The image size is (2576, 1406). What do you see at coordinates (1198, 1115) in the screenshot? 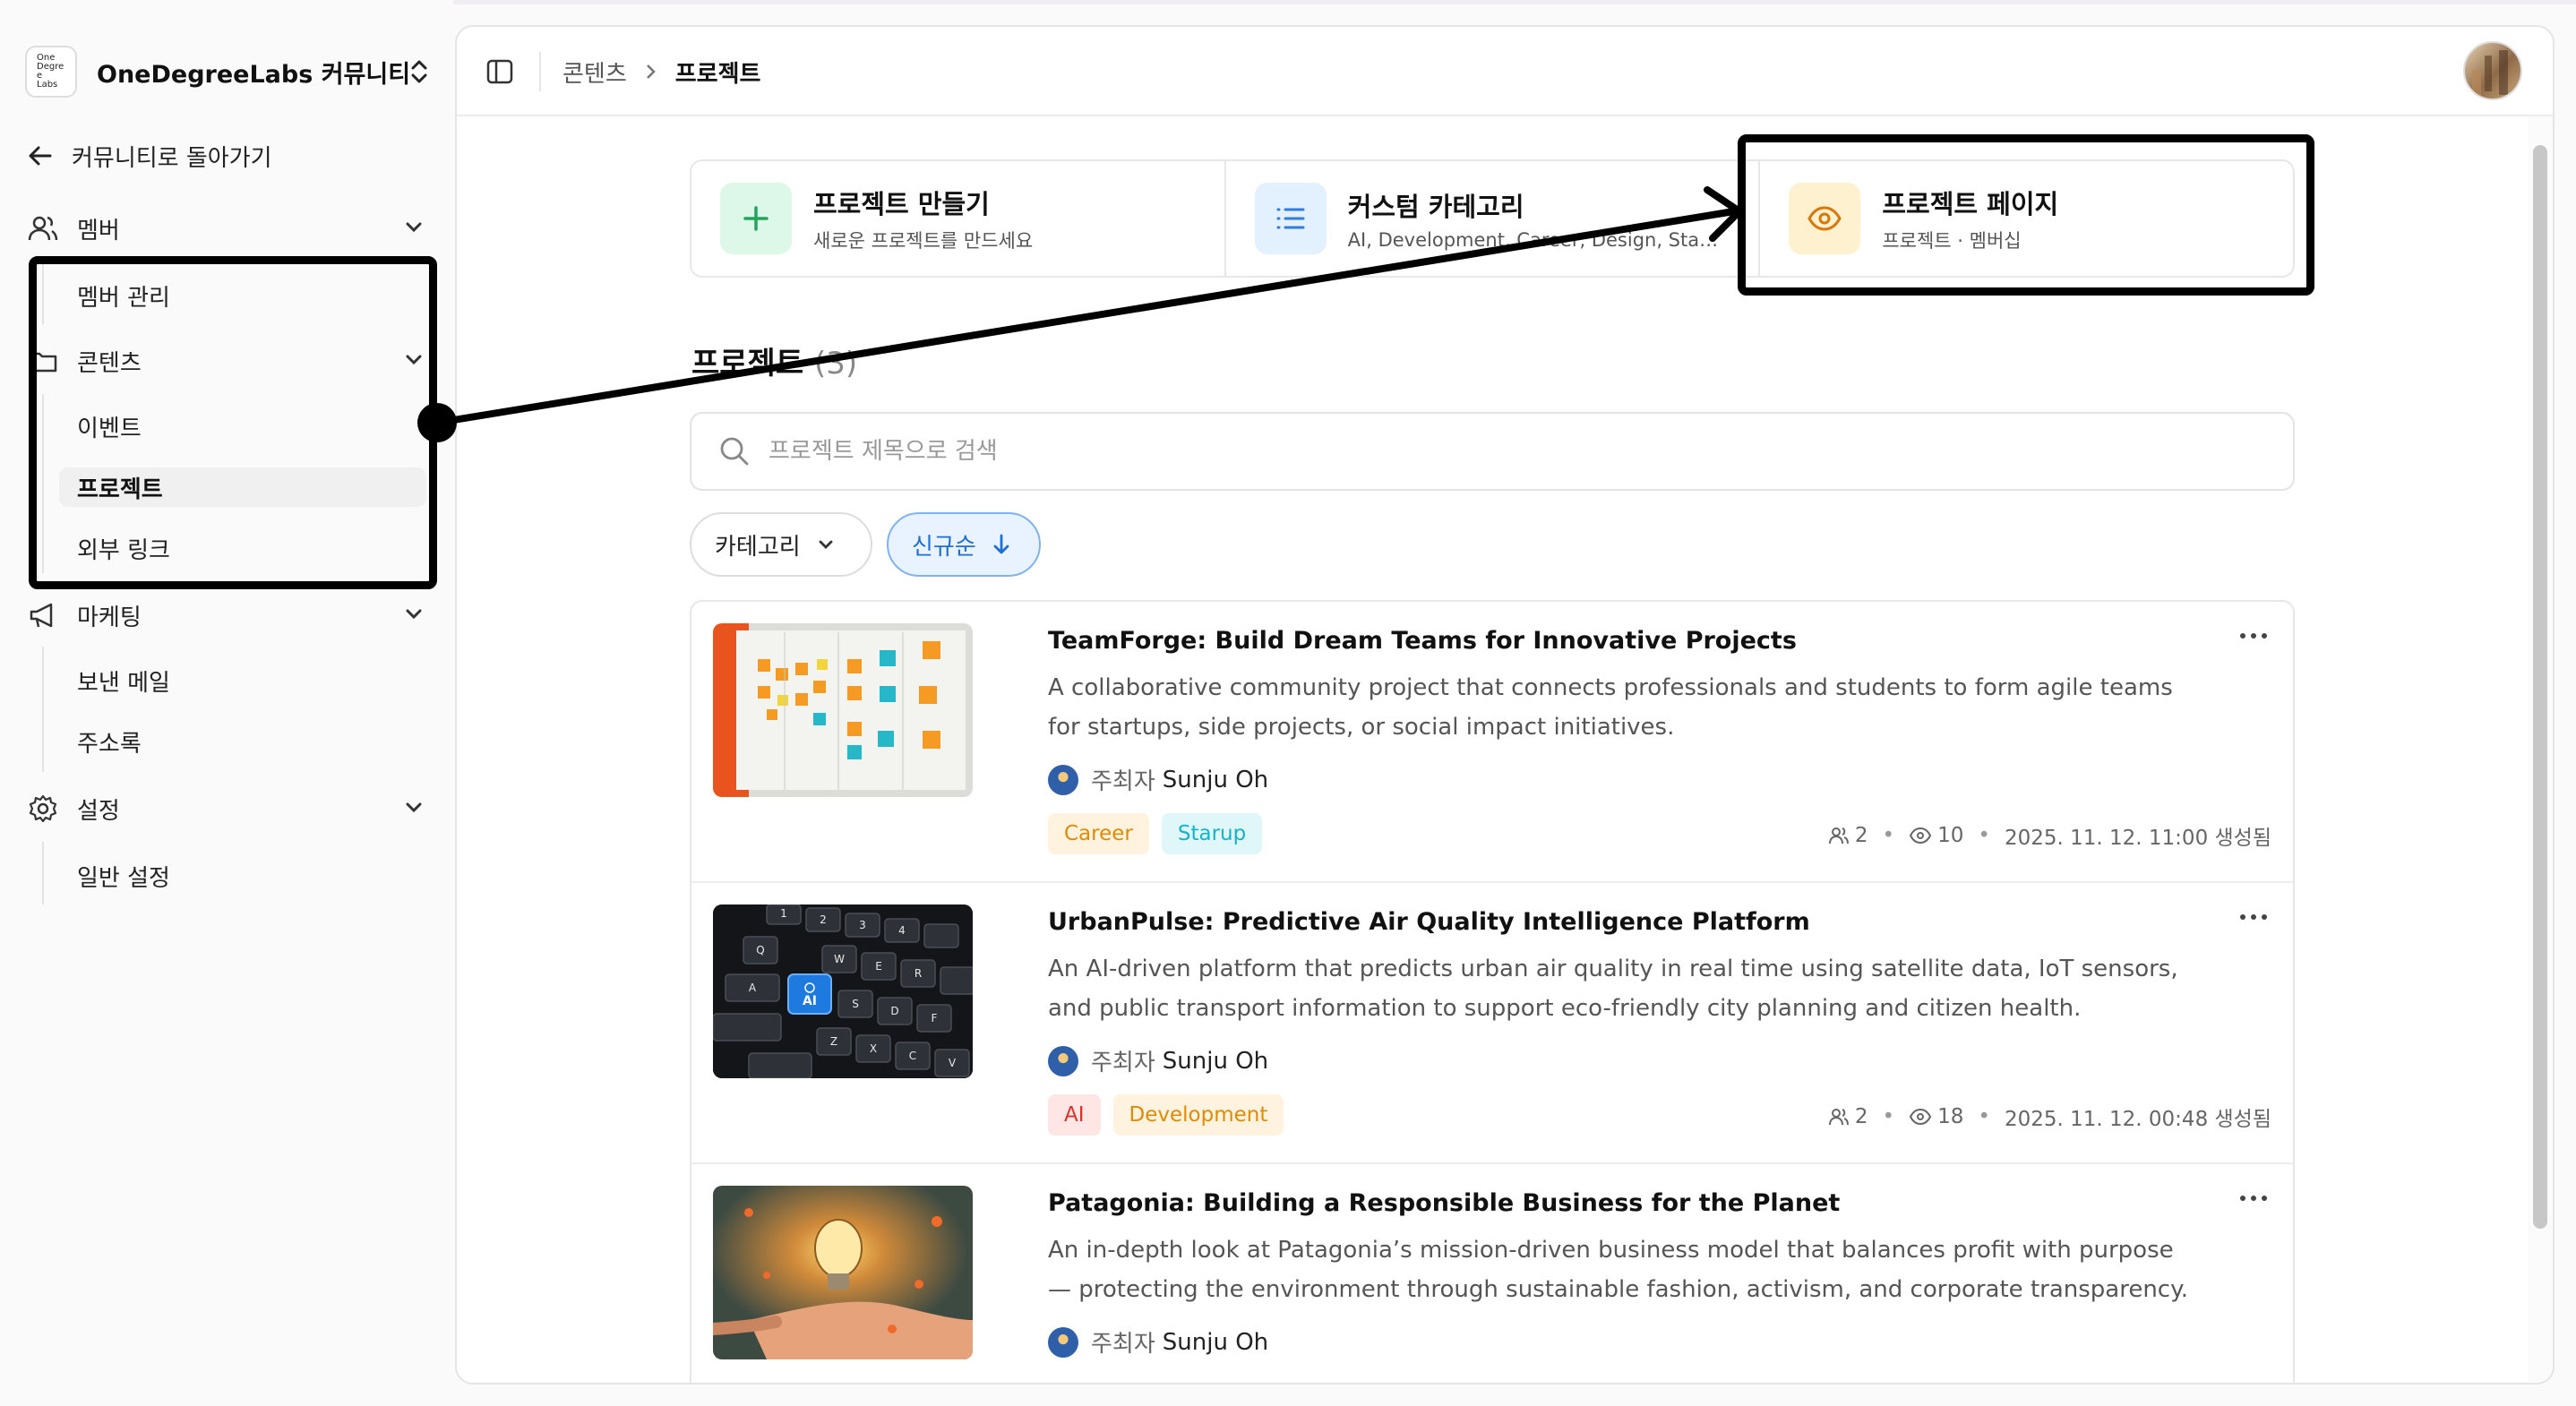
I see `tag-development: Development` at bounding box center [1198, 1115].